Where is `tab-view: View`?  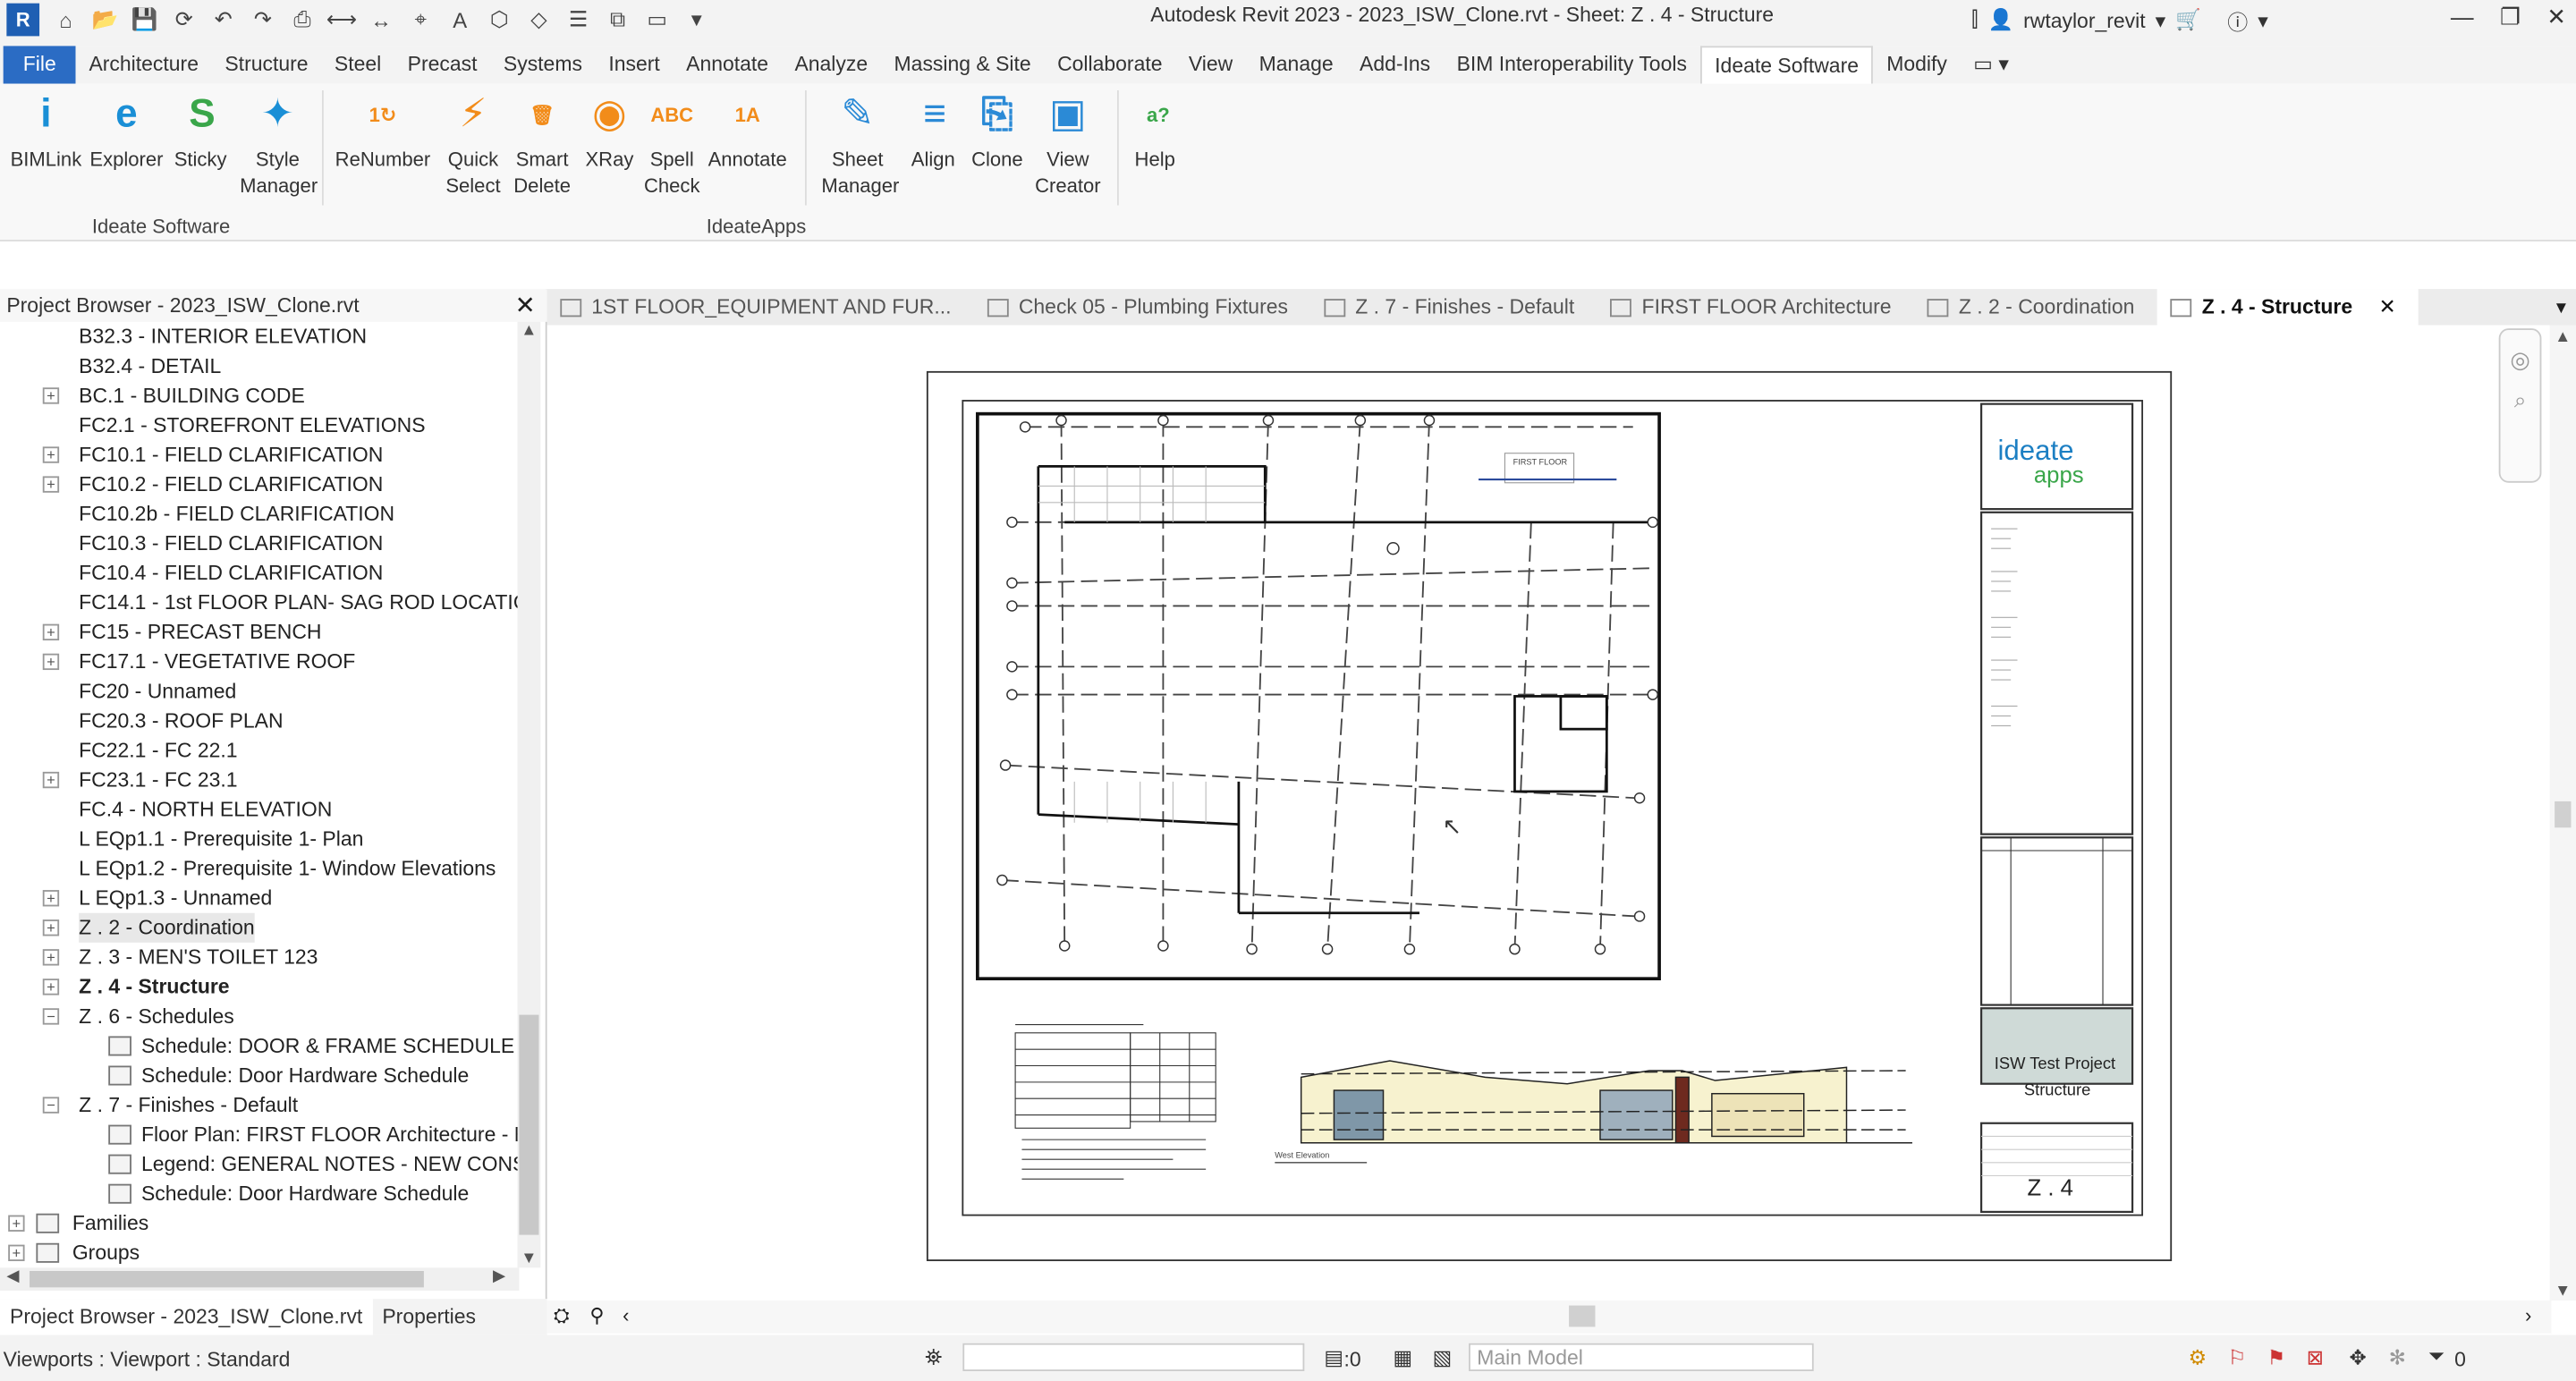 tab-view: View is located at coordinates (1210, 64).